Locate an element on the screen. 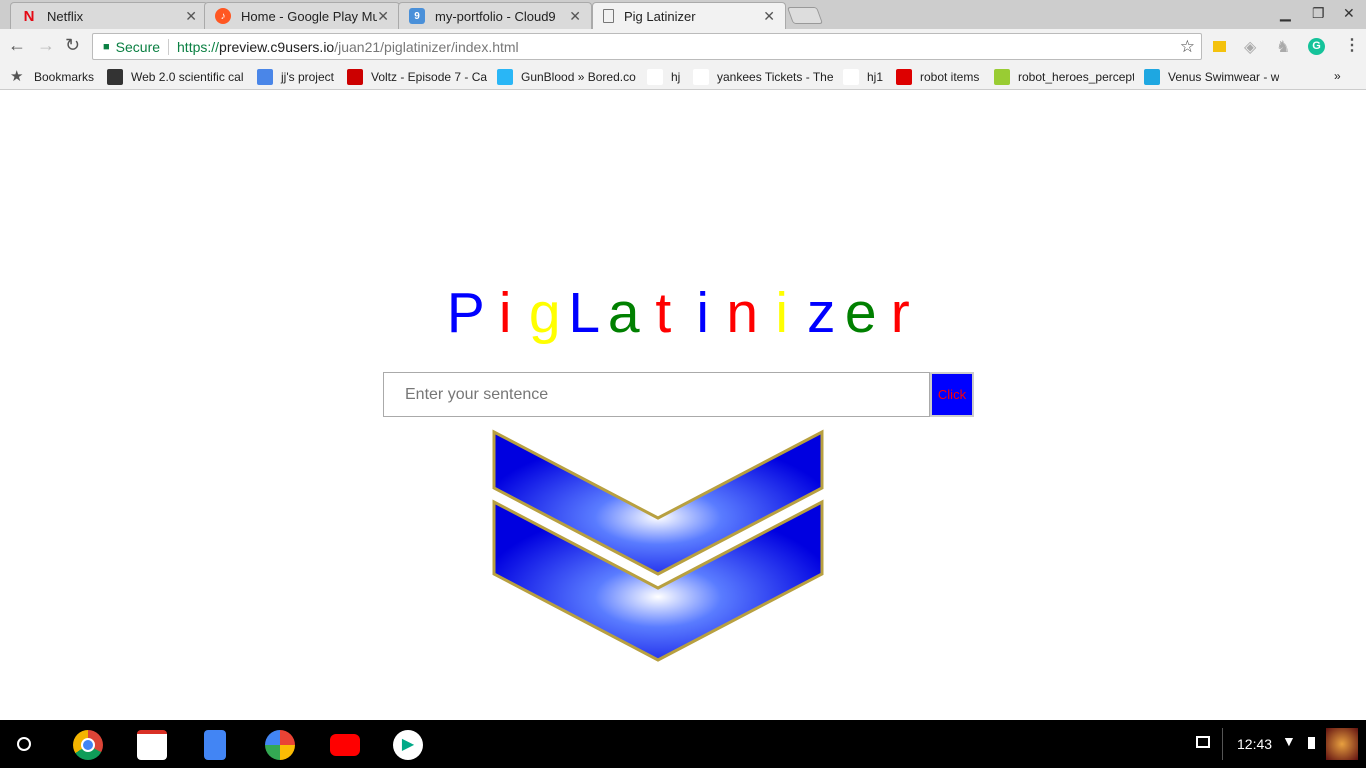 The height and width of the screenshot is (768, 1366). grammarly-icon: G is located at coordinates (1316, 46).